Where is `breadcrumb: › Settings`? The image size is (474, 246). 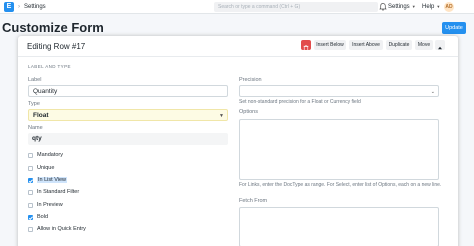
breadcrumb: › Settings is located at coordinates (32, 7).